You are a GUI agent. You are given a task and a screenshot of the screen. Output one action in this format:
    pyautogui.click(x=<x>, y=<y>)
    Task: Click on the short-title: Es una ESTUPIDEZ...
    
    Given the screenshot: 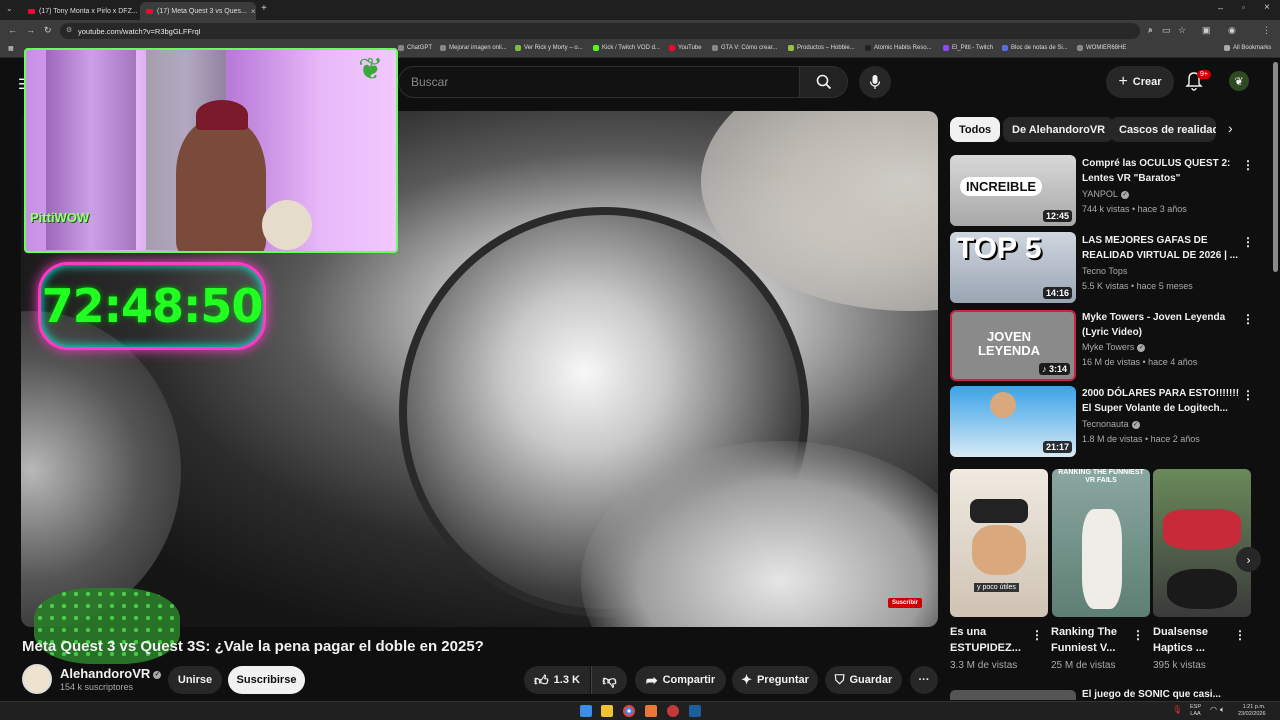 What is the action you would take?
    pyautogui.click(x=990, y=640)
    